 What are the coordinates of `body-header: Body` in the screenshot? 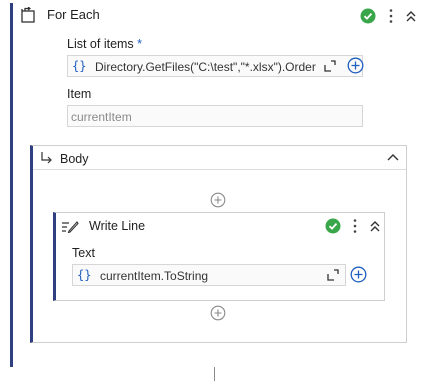 It's located at (219, 158).